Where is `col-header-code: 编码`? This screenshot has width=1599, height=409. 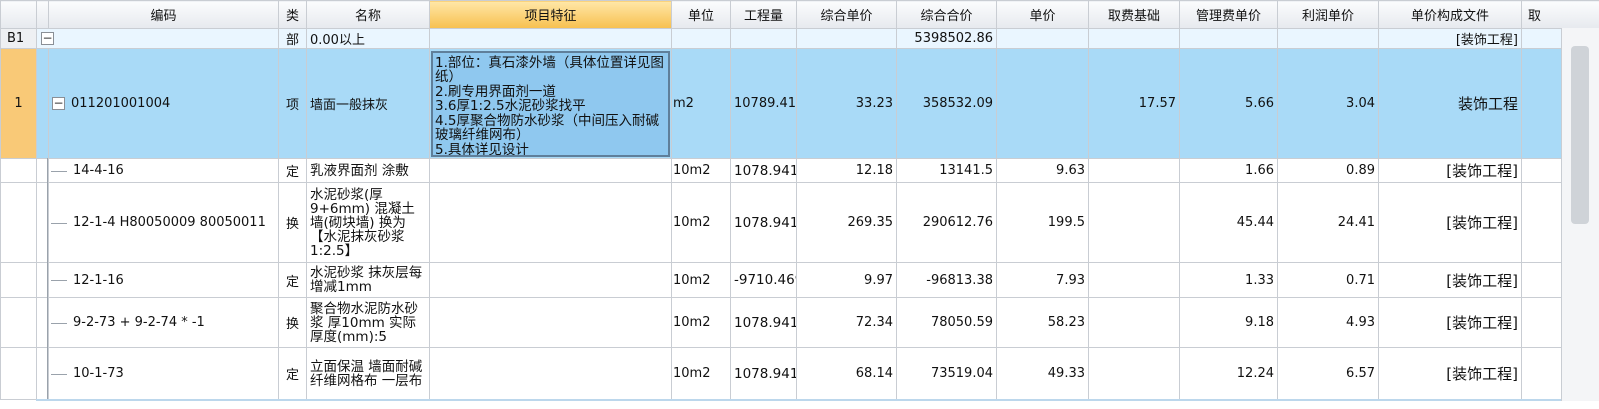
col-header-code: 编码 is located at coordinates (163, 14).